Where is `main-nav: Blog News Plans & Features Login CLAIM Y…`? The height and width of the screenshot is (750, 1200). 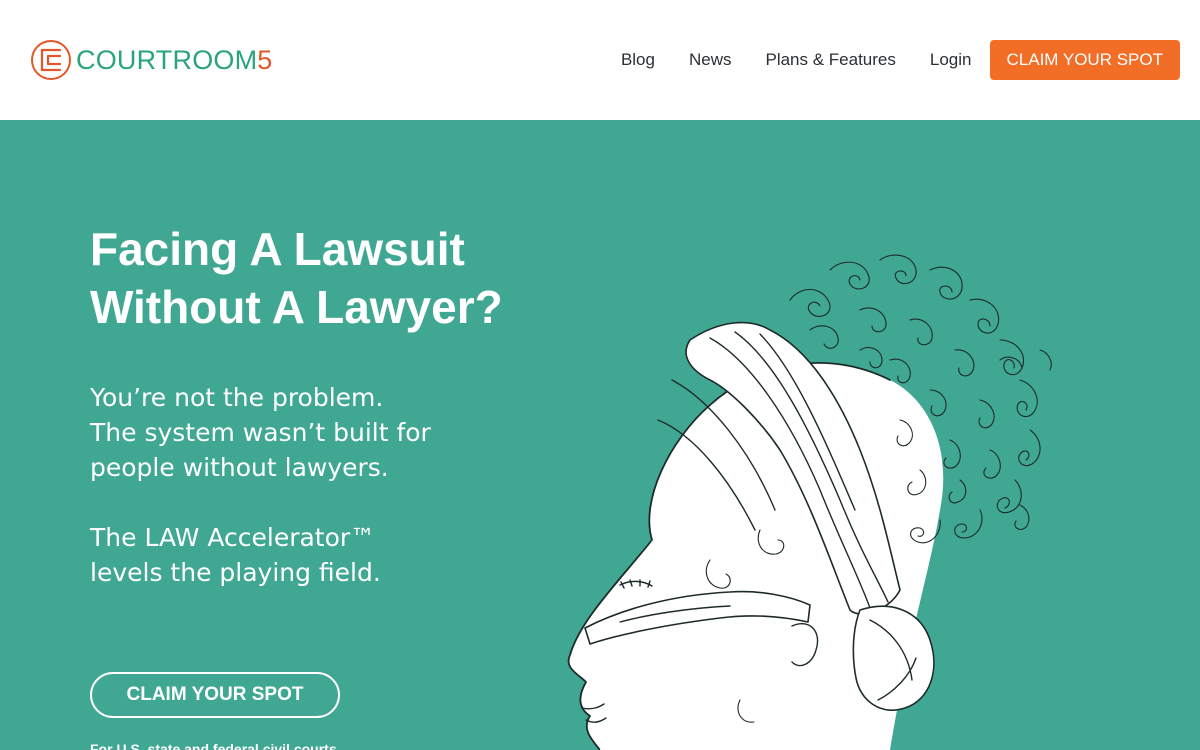 main-nav: Blog News Plans & Features Login CLAIM Y… is located at coordinates (900, 60).